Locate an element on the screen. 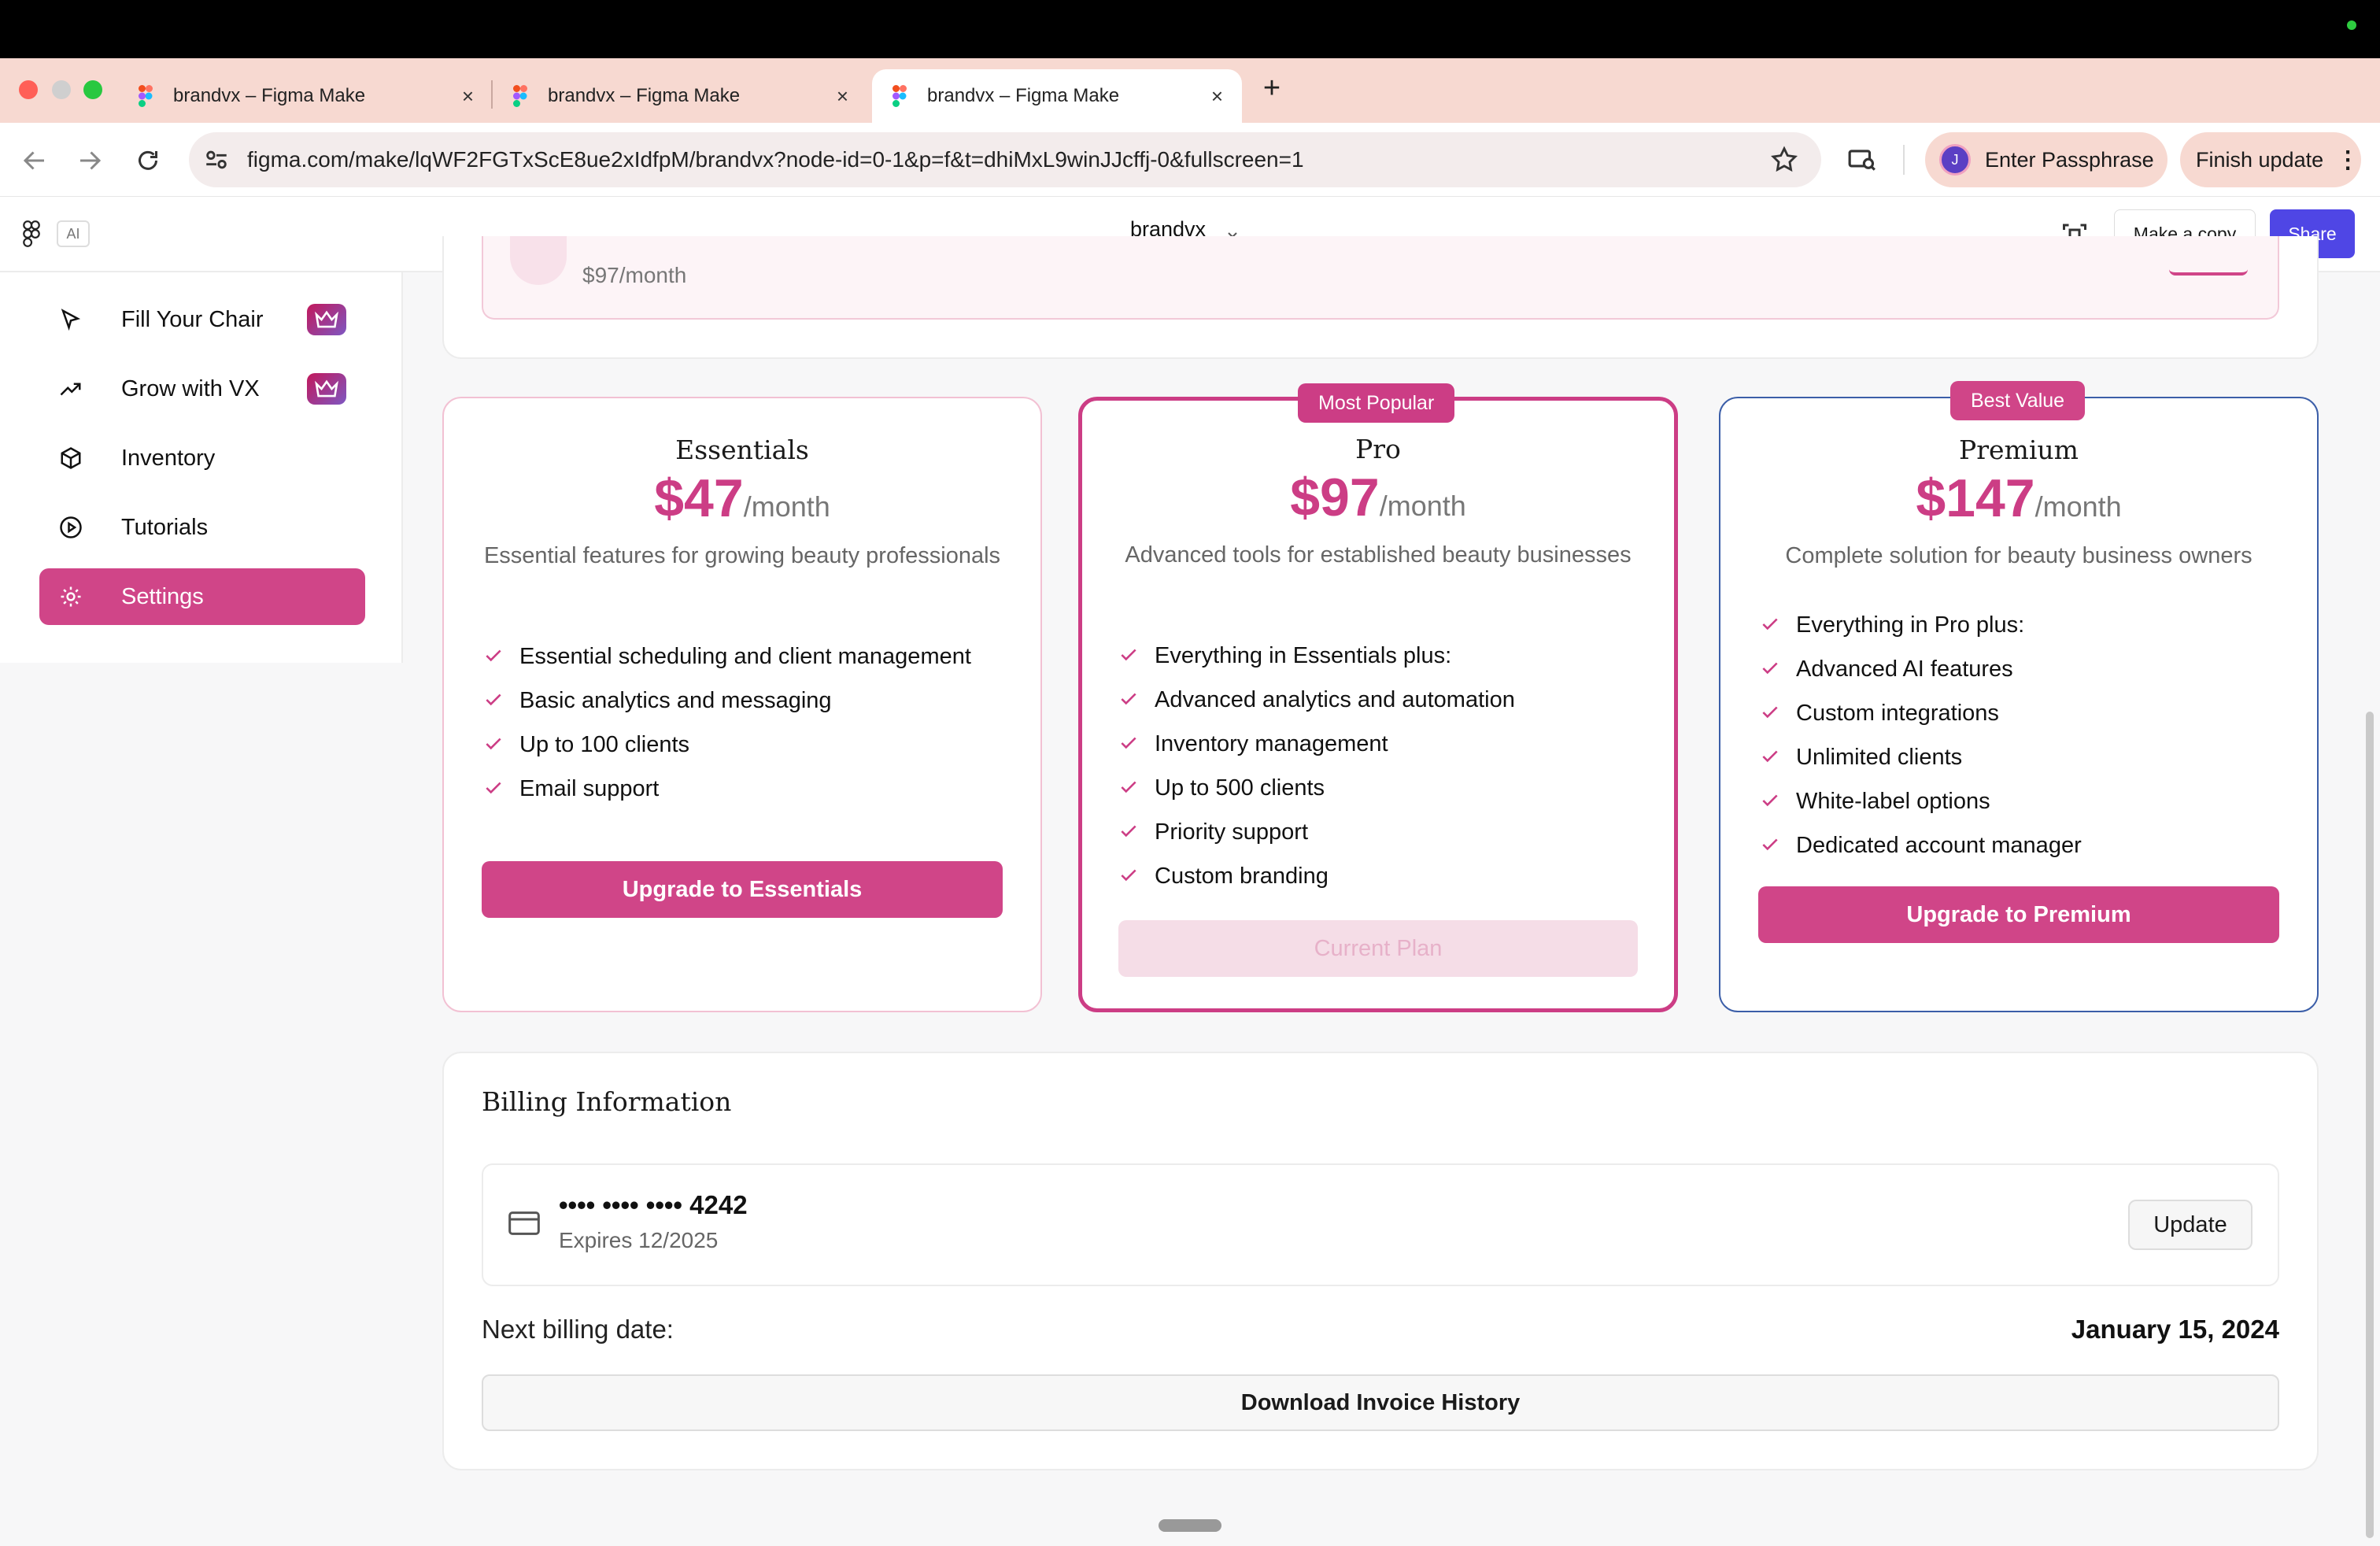  window-close-icon is located at coordinates (28, 89).